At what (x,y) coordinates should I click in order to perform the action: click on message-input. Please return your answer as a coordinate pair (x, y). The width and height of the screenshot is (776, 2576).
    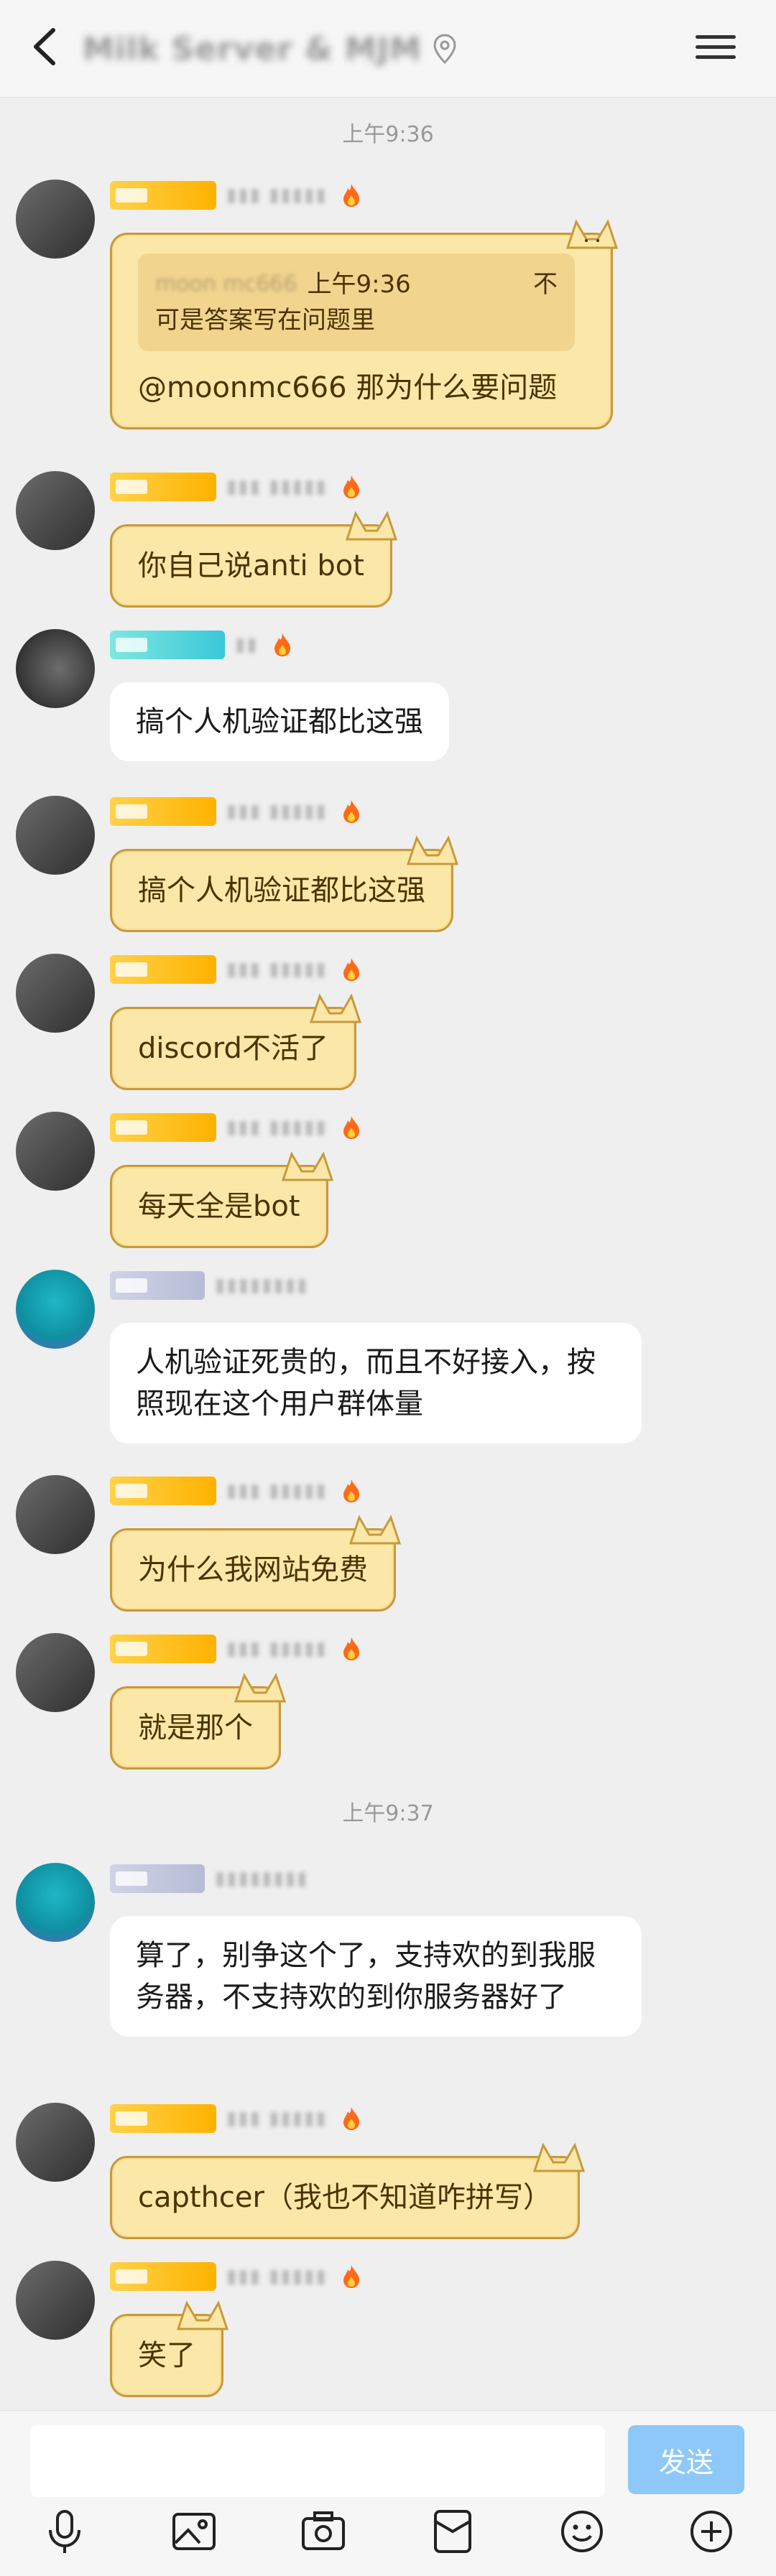
    Looking at the image, I should click on (317, 2461).